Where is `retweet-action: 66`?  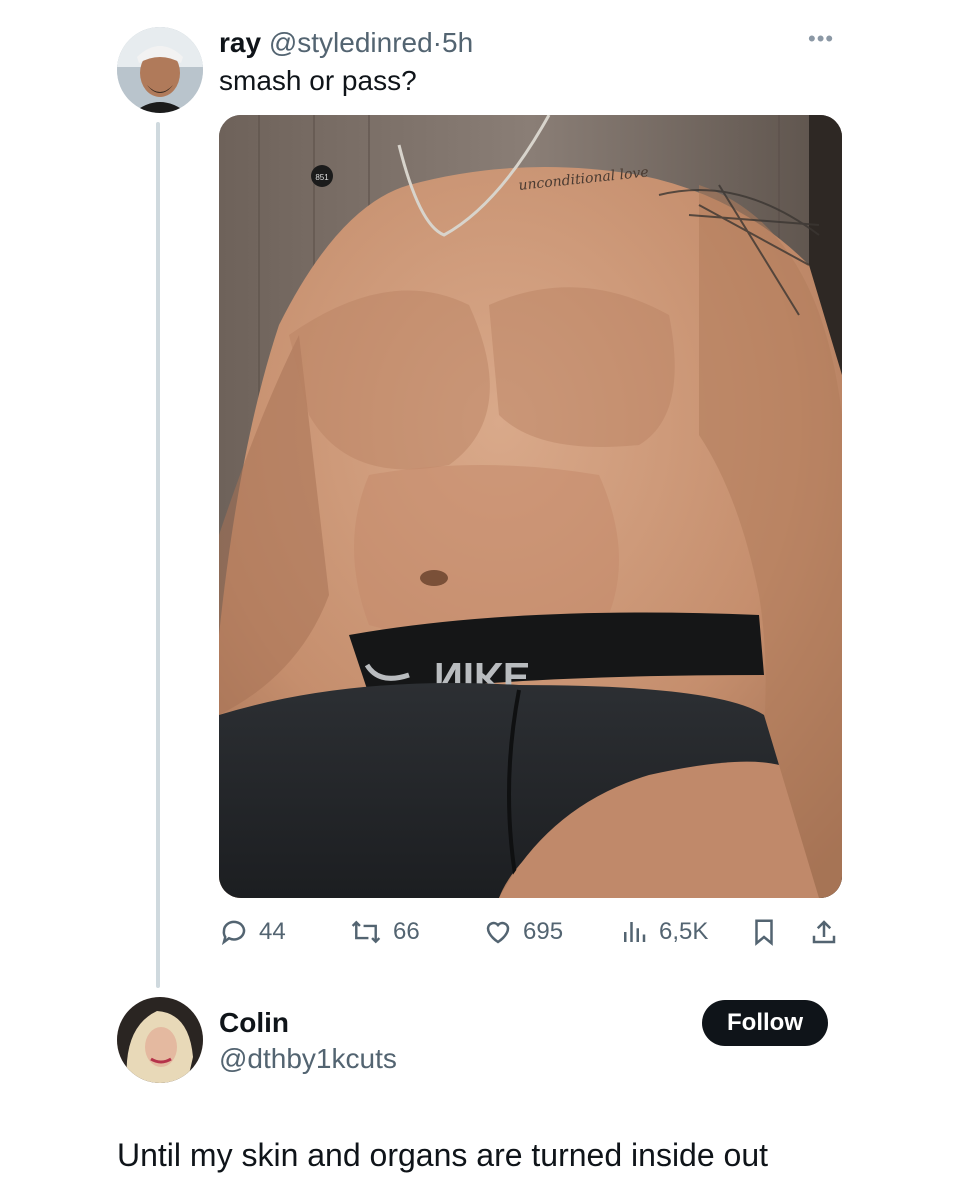
retweet-action: 66 is located at coordinates (384, 932).